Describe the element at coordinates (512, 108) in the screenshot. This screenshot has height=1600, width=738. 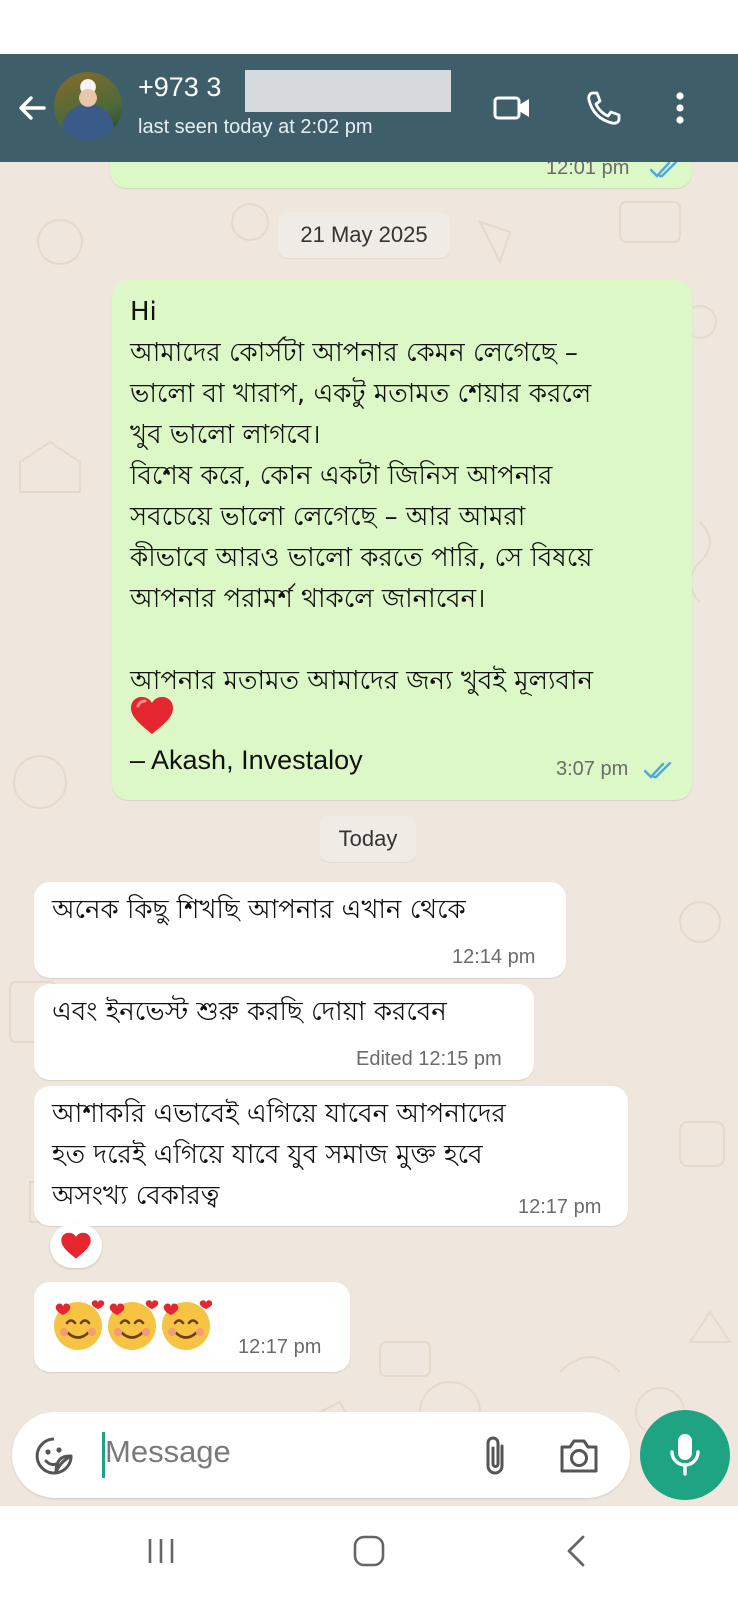
I see `video-call-icon` at that location.